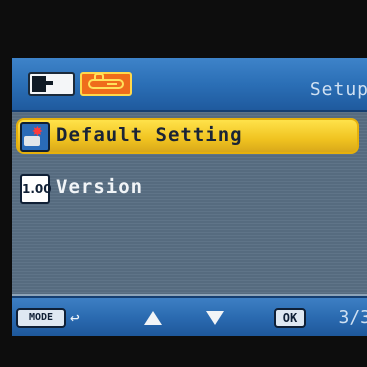 The width and height of the screenshot is (367, 367). What do you see at coordinates (290, 318) in the screenshot?
I see `ok-button: OK` at bounding box center [290, 318].